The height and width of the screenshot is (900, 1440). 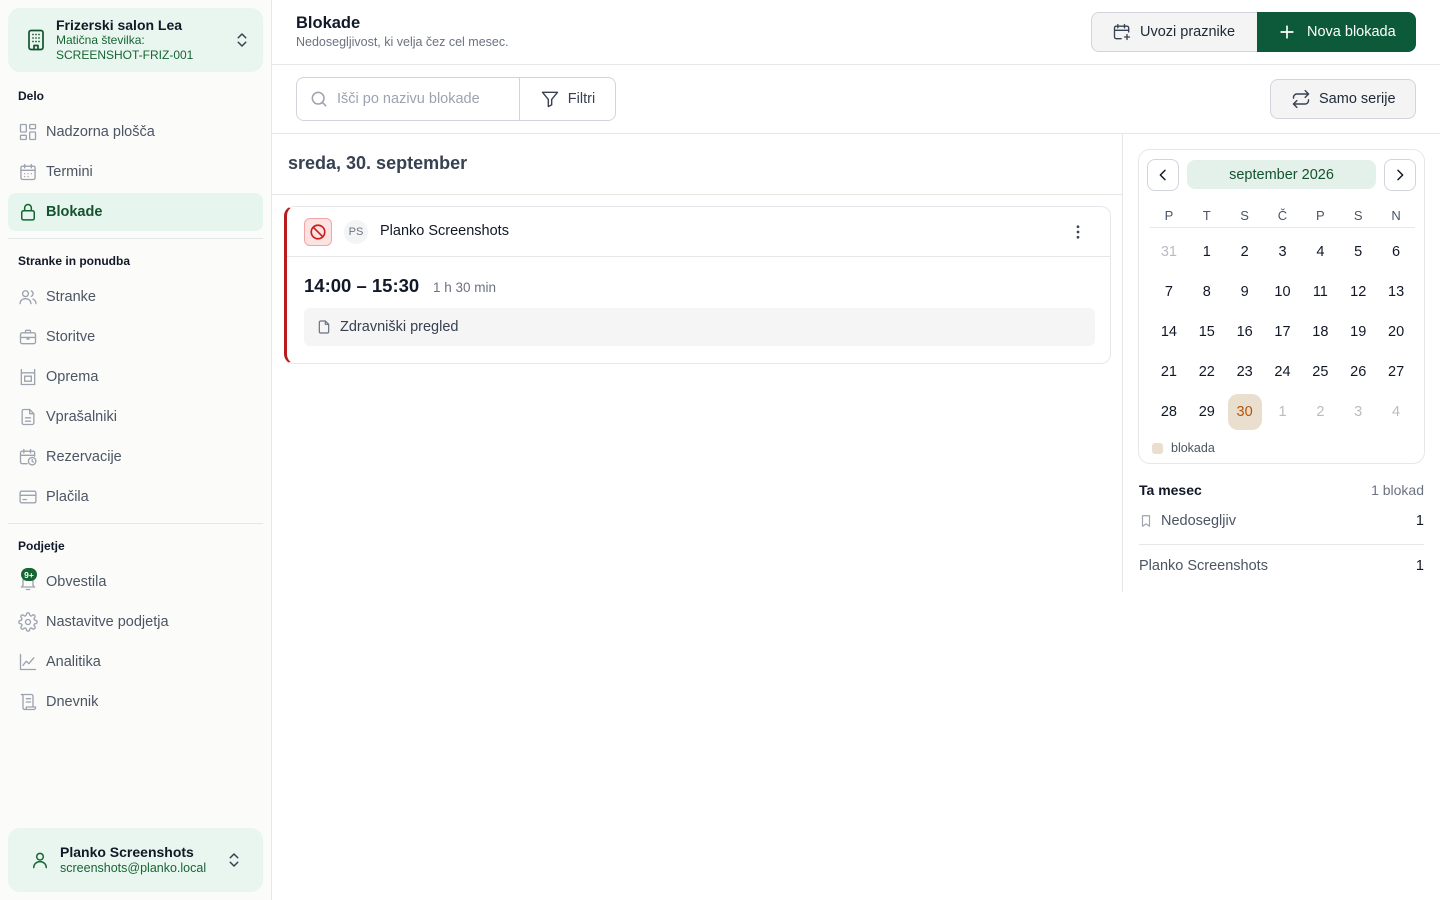 I want to click on calendar-day: 17, so click(x=1283, y=332).